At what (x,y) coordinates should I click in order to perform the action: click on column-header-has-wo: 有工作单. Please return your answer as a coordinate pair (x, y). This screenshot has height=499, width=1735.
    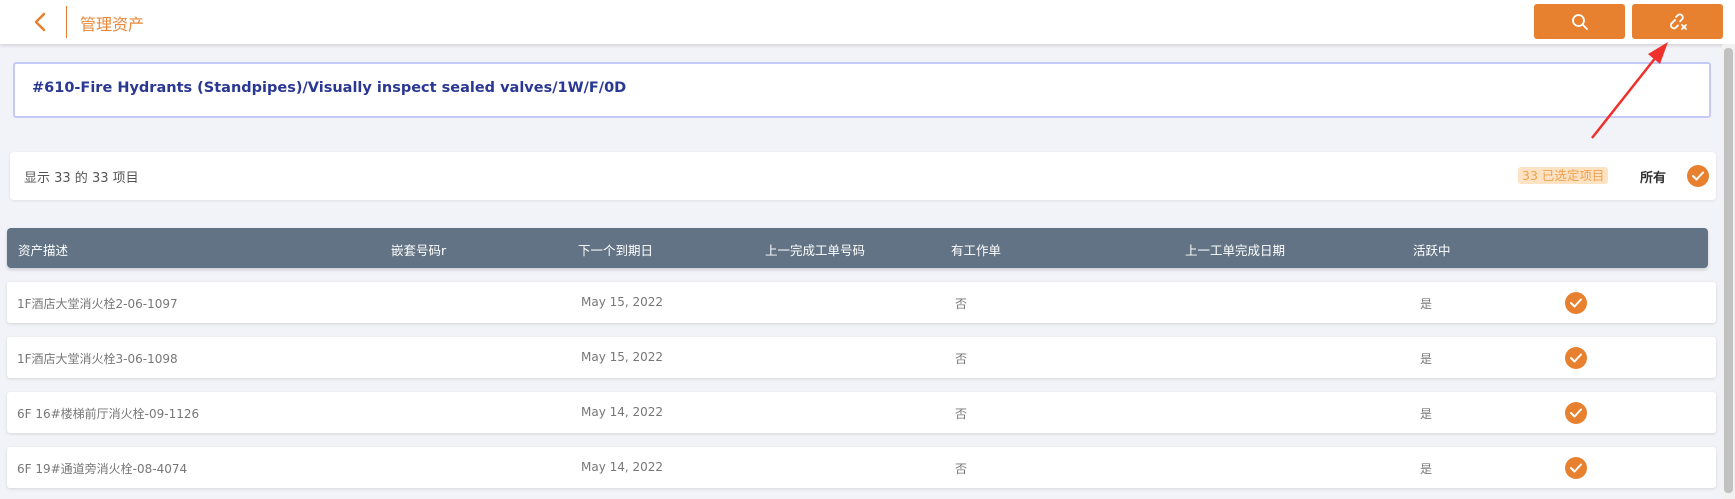
    Looking at the image, I should click on (976, 249).